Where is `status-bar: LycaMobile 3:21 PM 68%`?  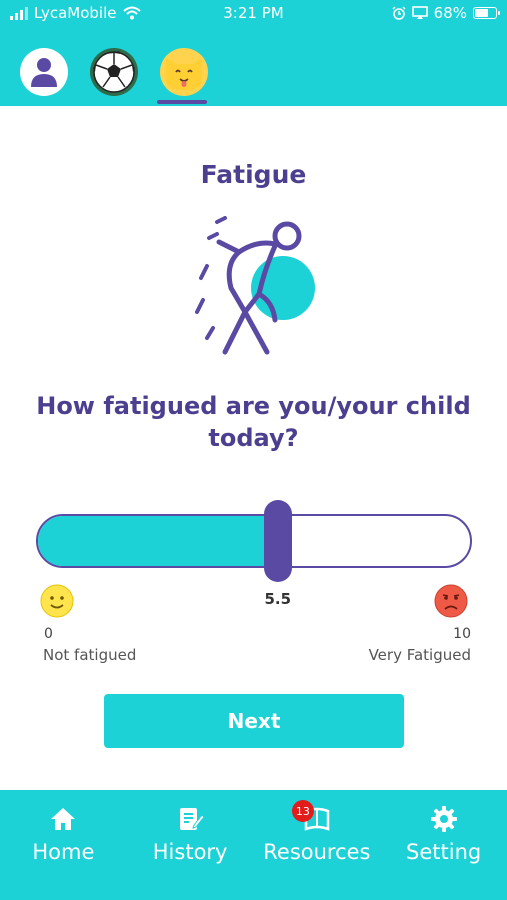 status-bar: LycaMobile 3:21 PM 68% is located at coordinates (253, 14).